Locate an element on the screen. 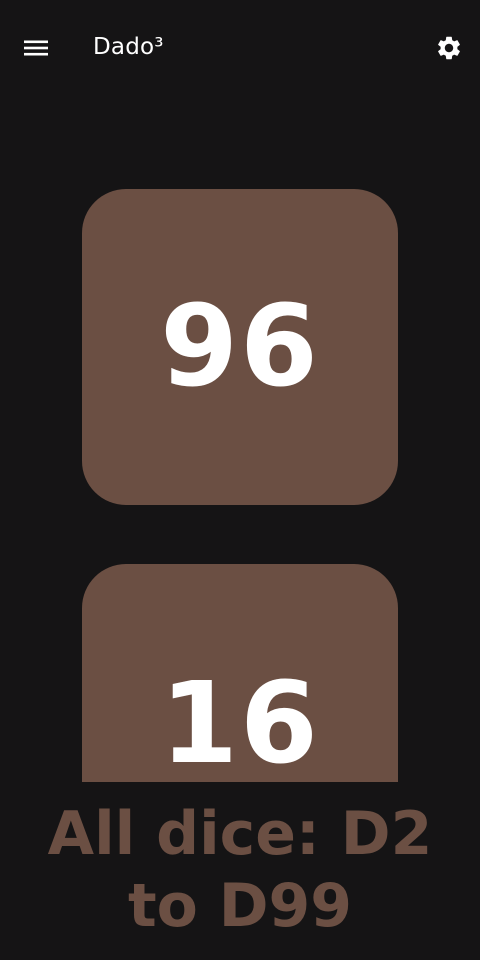 The image size is (480, 960). die-value-1: 96 is located at coordinates (240, 347).